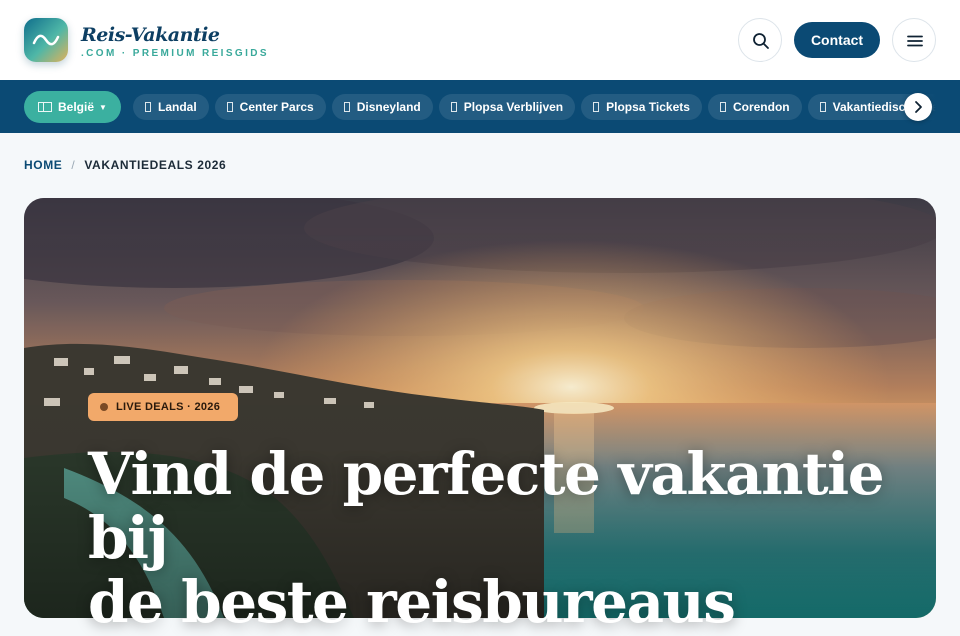  I want to click on nav-item-plopsa-verblijven: Plopsa Verblijven, so click(507, 107).